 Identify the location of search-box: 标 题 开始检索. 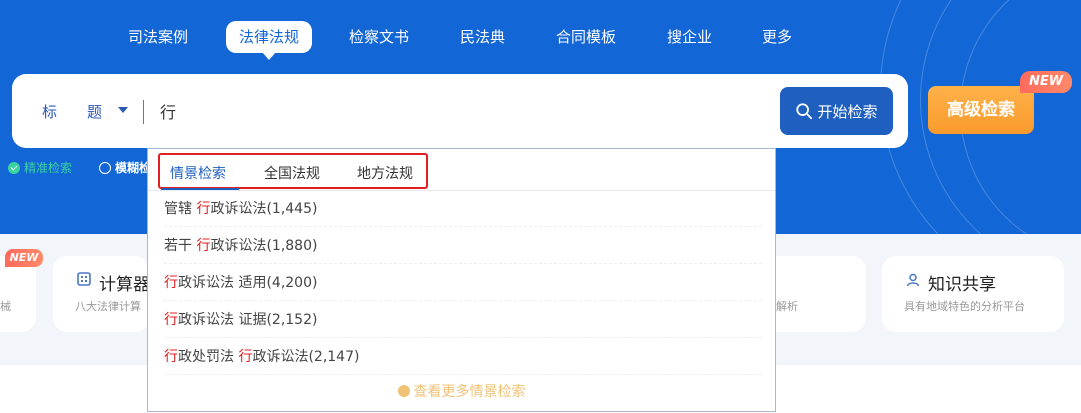
(460, 111).